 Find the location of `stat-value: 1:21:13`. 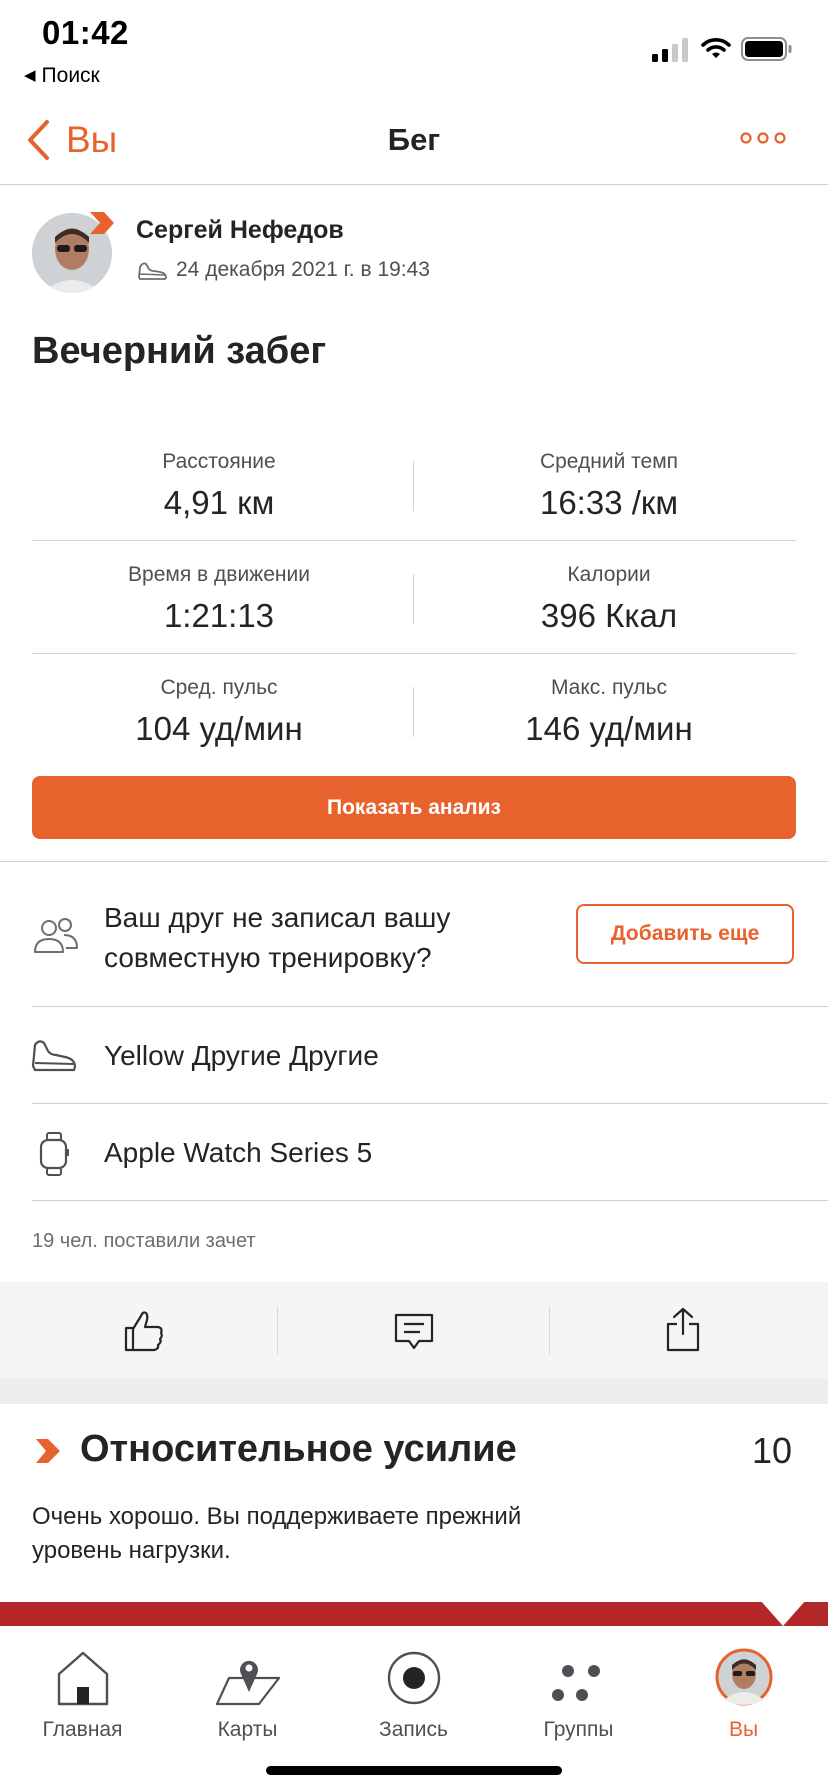

stat-value: 1:21:13 is located at coordinates (219, 615).